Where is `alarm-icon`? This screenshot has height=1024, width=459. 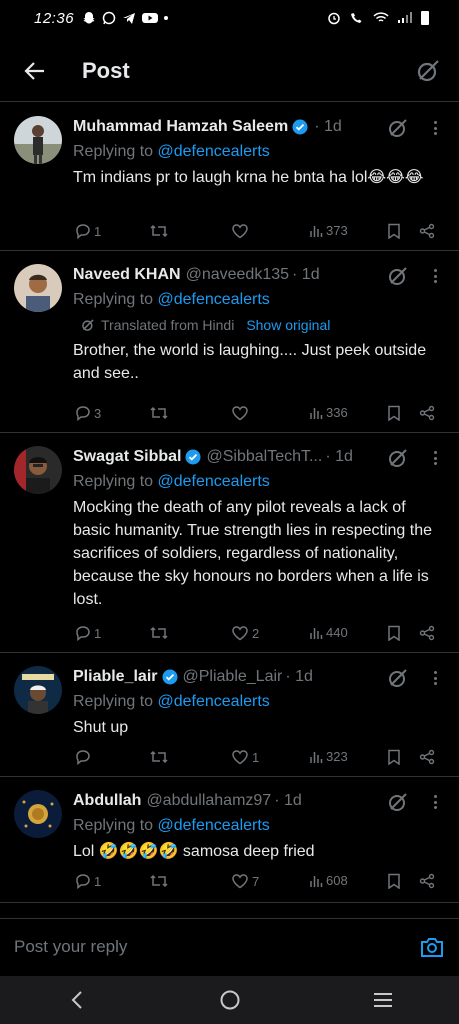 alarm-icon is located at coordinates (334, 18).